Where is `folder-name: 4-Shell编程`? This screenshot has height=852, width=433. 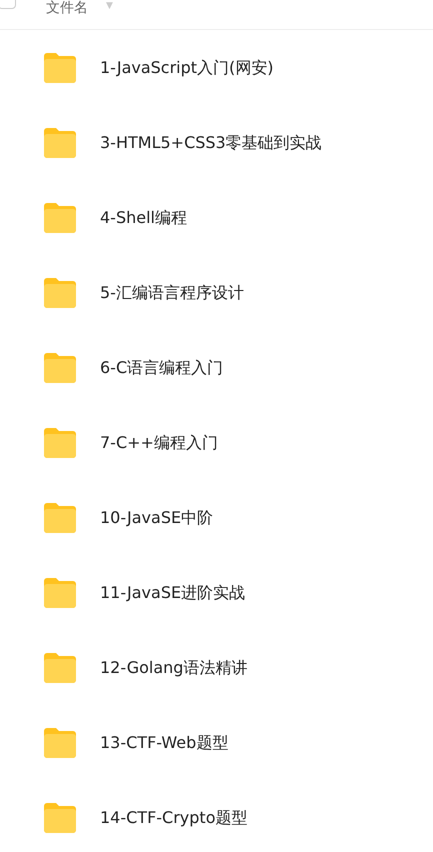 folder-name: 4-Shell编程 is located at coordinates (143, 218).